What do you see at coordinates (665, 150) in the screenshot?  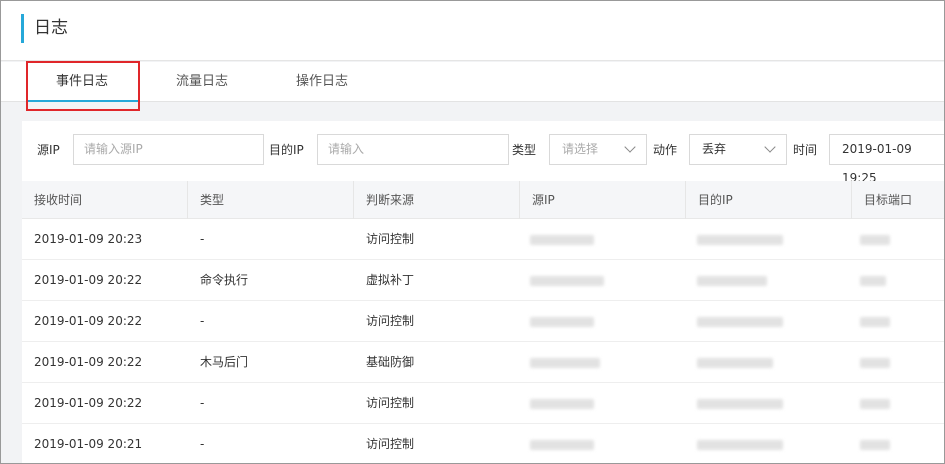 I see `action-label: 动作` at bounding box center [665, 150].